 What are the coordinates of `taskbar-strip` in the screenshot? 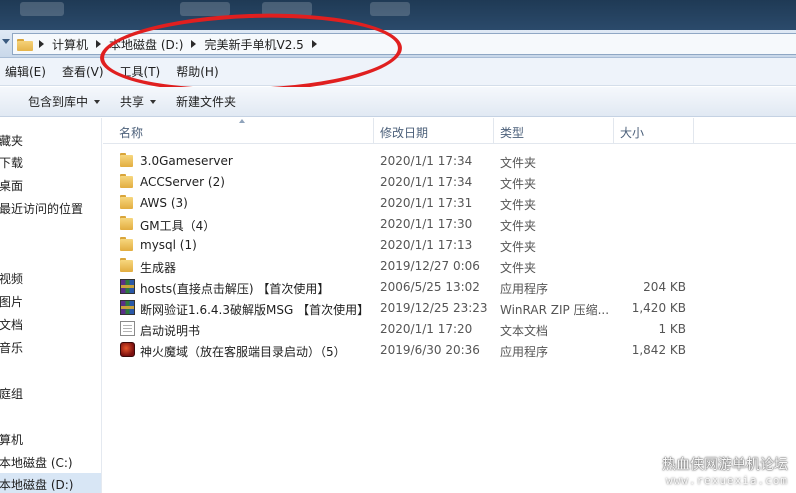 It's located at (398, 15).